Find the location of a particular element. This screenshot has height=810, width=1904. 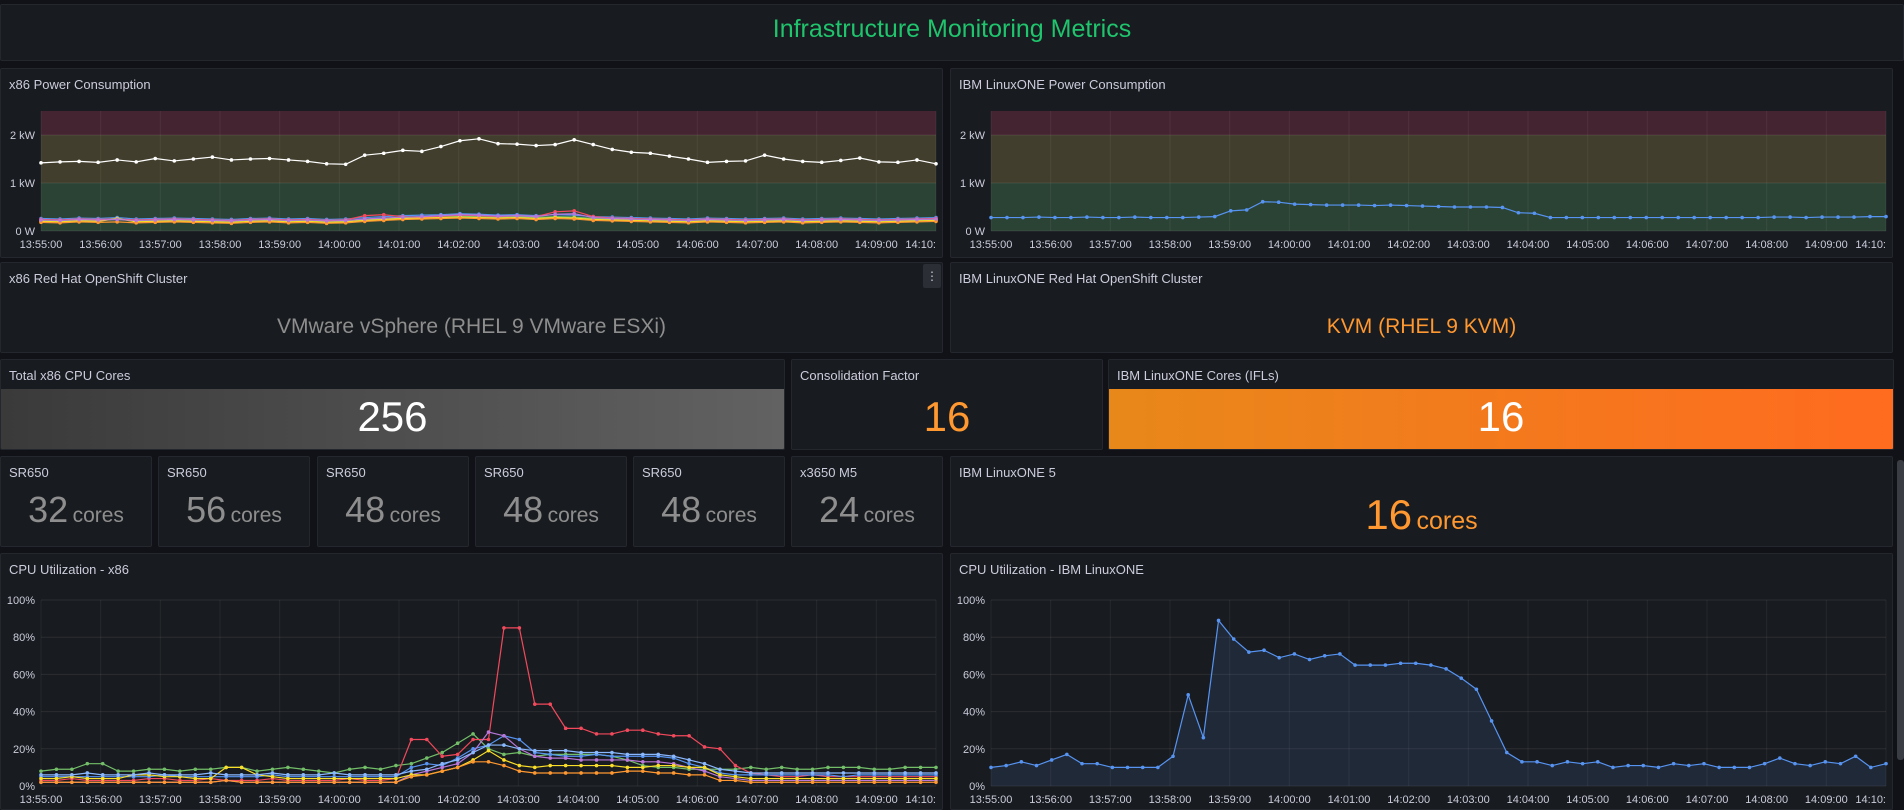

core-unit: cores is located at coordinates (889, 515).